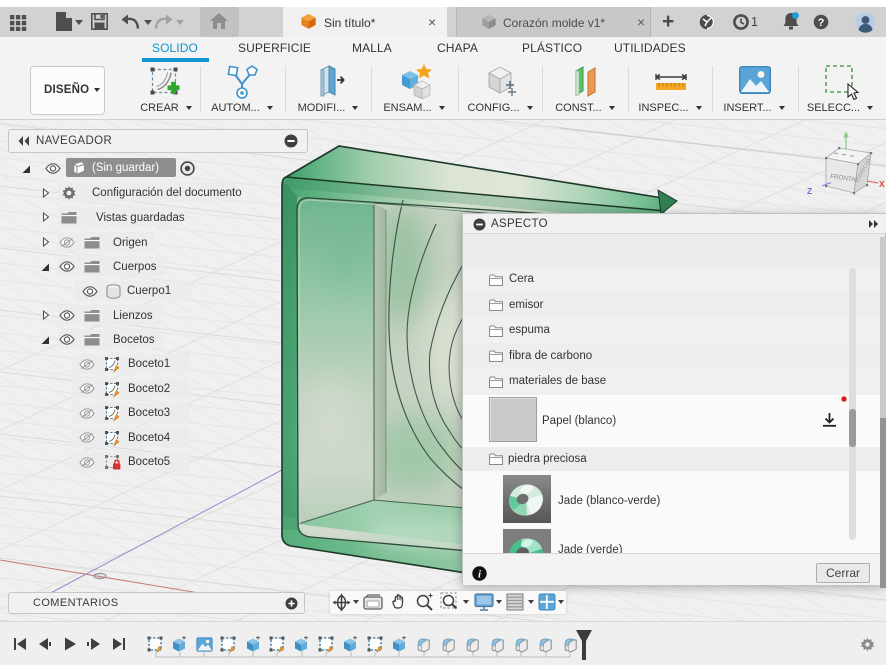 Image resolution: width=886 pixels, height=665 pixels. What do you see at coordinates (882, 184) in the screenshot?
I see `svg-text: X` at bounding box center [882, 184].